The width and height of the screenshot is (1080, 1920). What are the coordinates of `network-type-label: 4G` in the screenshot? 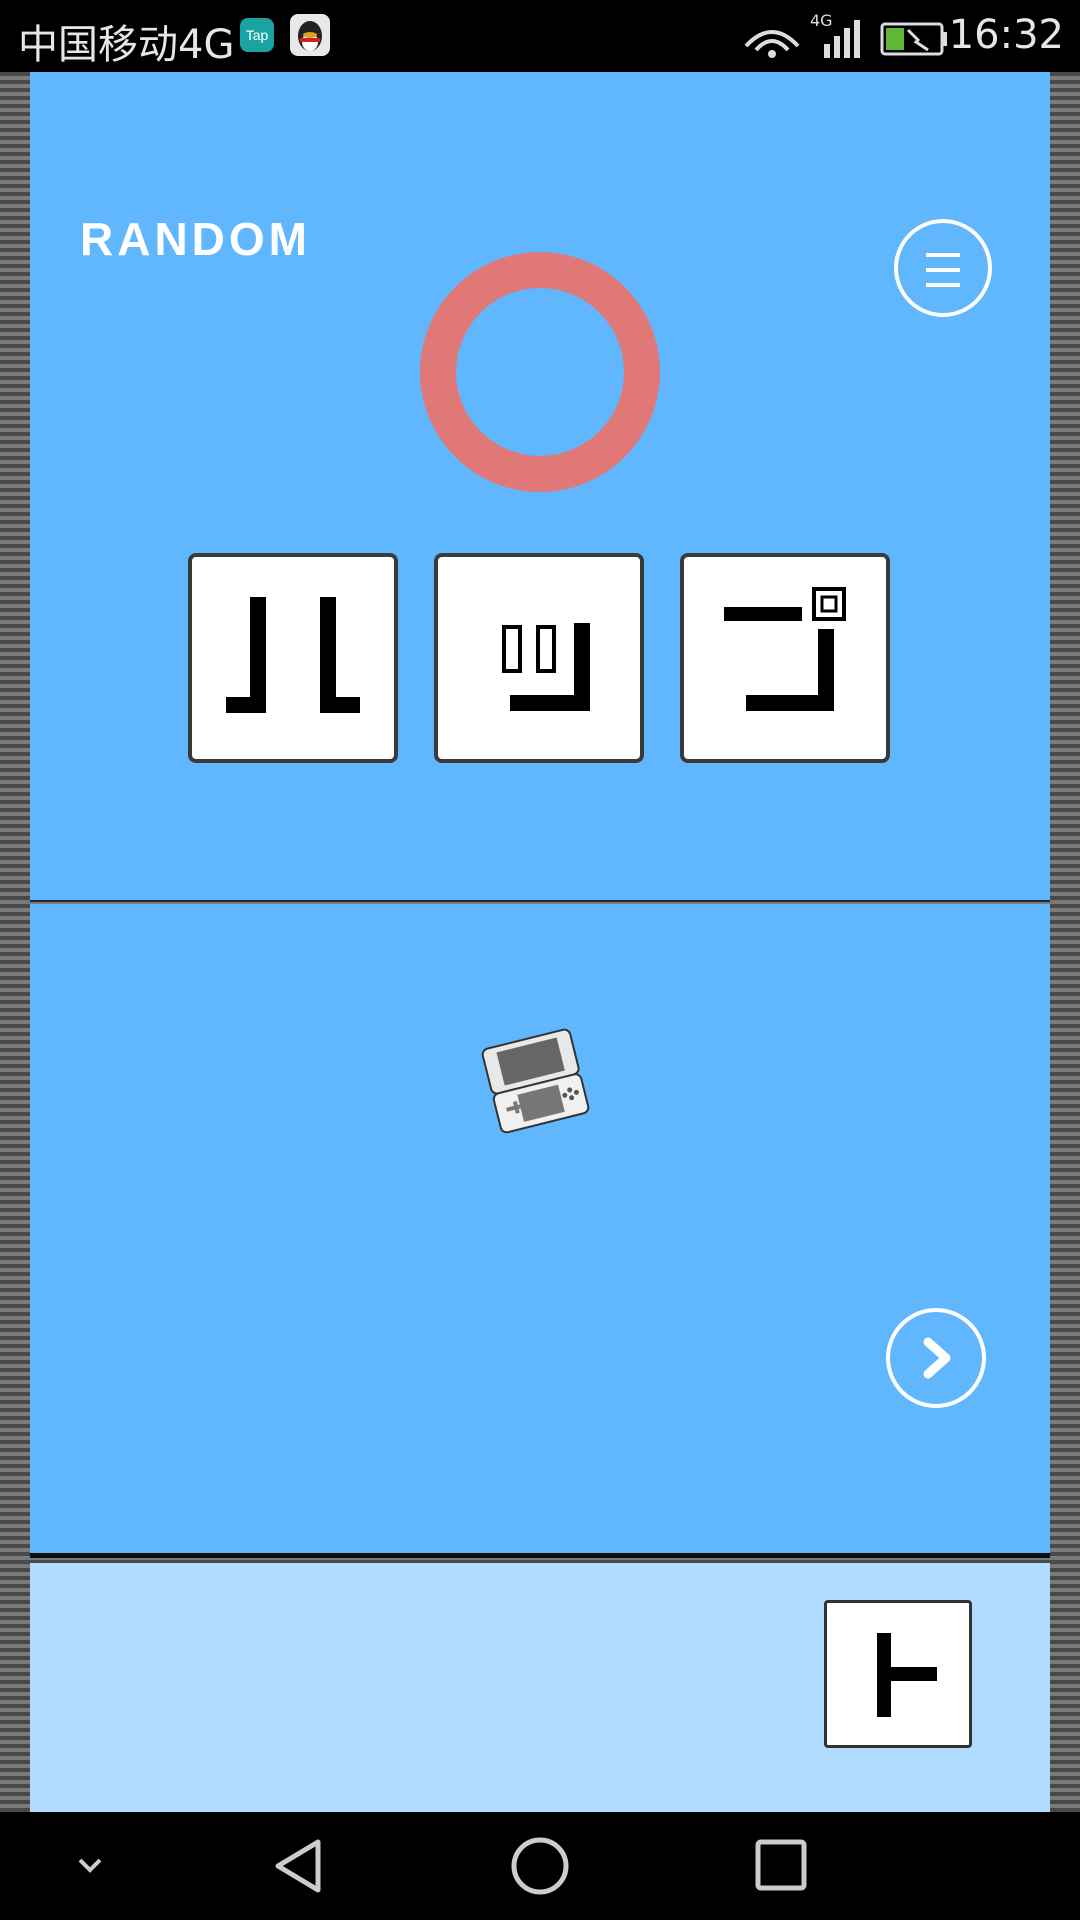 It's located at (821, 21).